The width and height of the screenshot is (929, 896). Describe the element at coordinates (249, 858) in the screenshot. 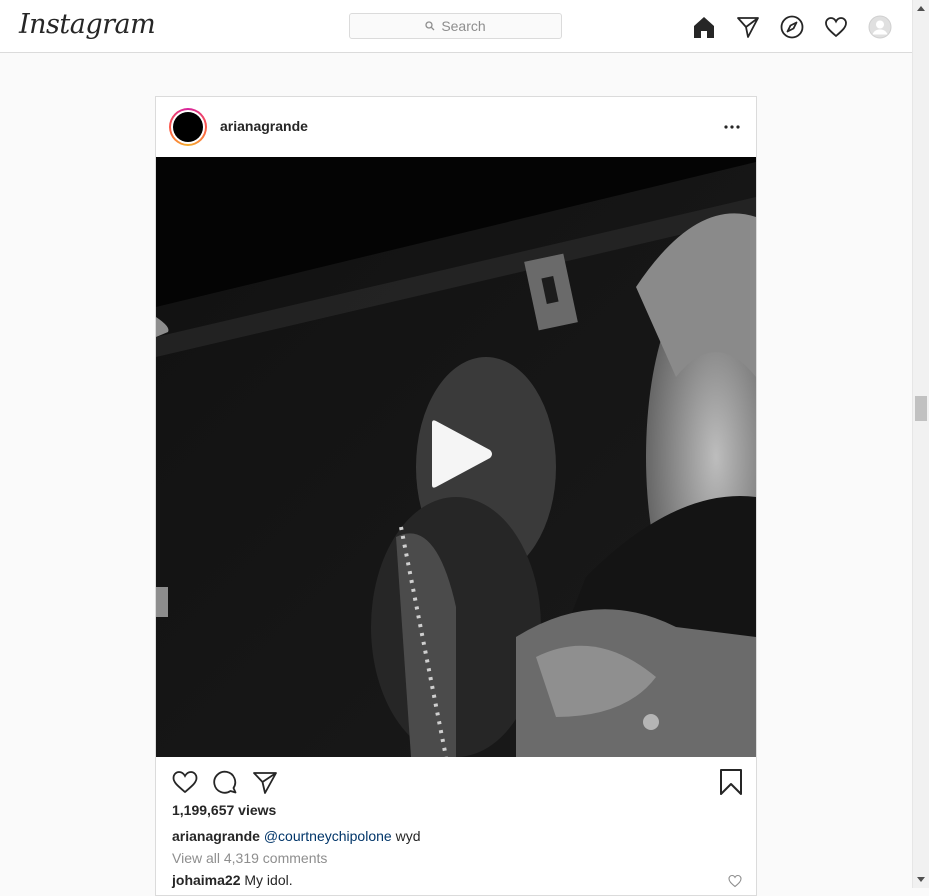

I see `view-all-comments-link: View all 4,319 comments` at that location.